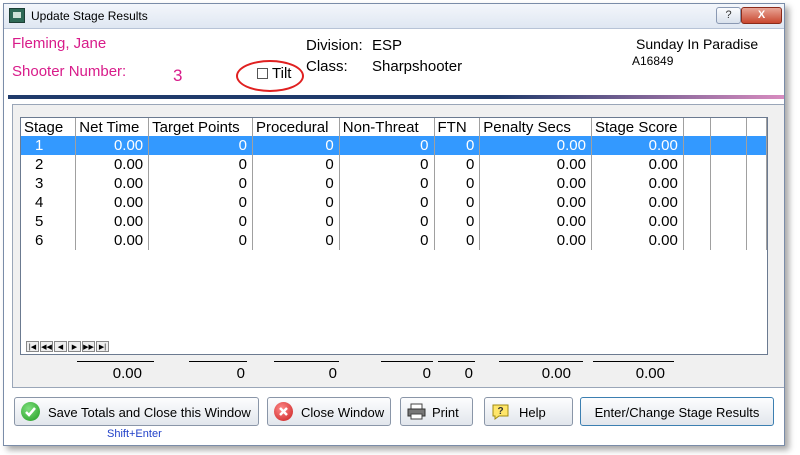  Describe the element at coordinates (394, 16) in the screenshot. I see `title-bar: Update Stage Results ? X` at that location.